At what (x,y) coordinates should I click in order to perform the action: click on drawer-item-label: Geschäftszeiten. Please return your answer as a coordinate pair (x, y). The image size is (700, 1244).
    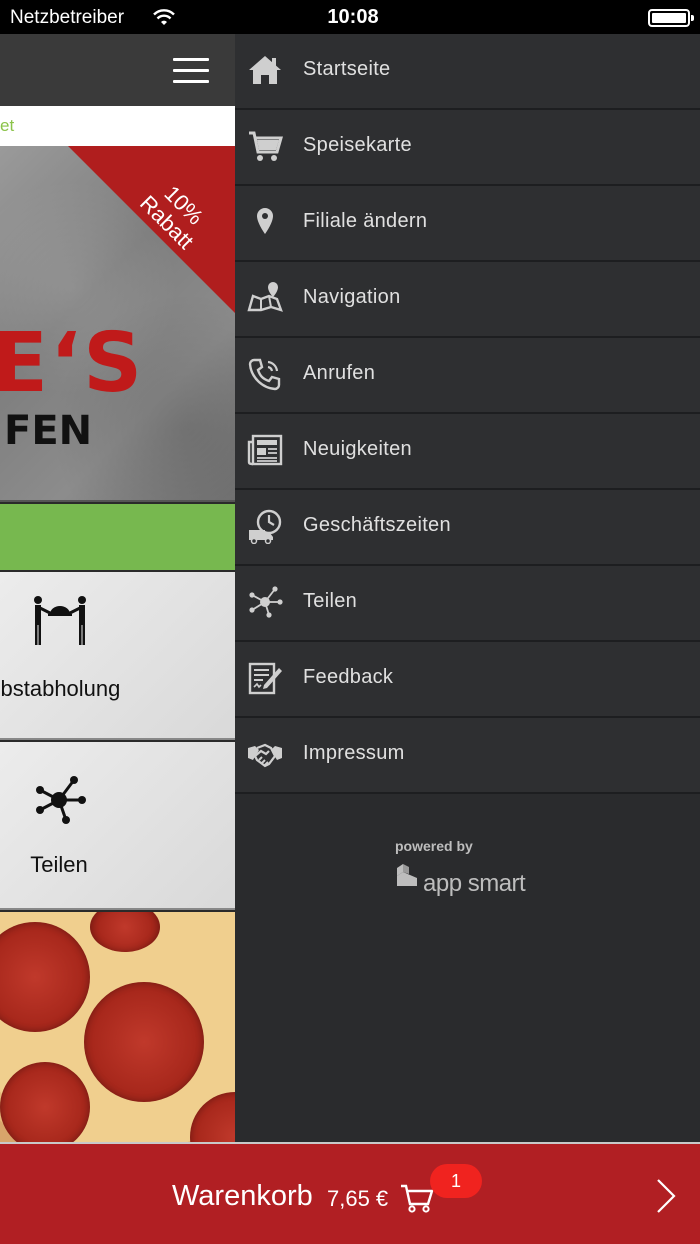
    Looking at the image, I should click on (377, 525).